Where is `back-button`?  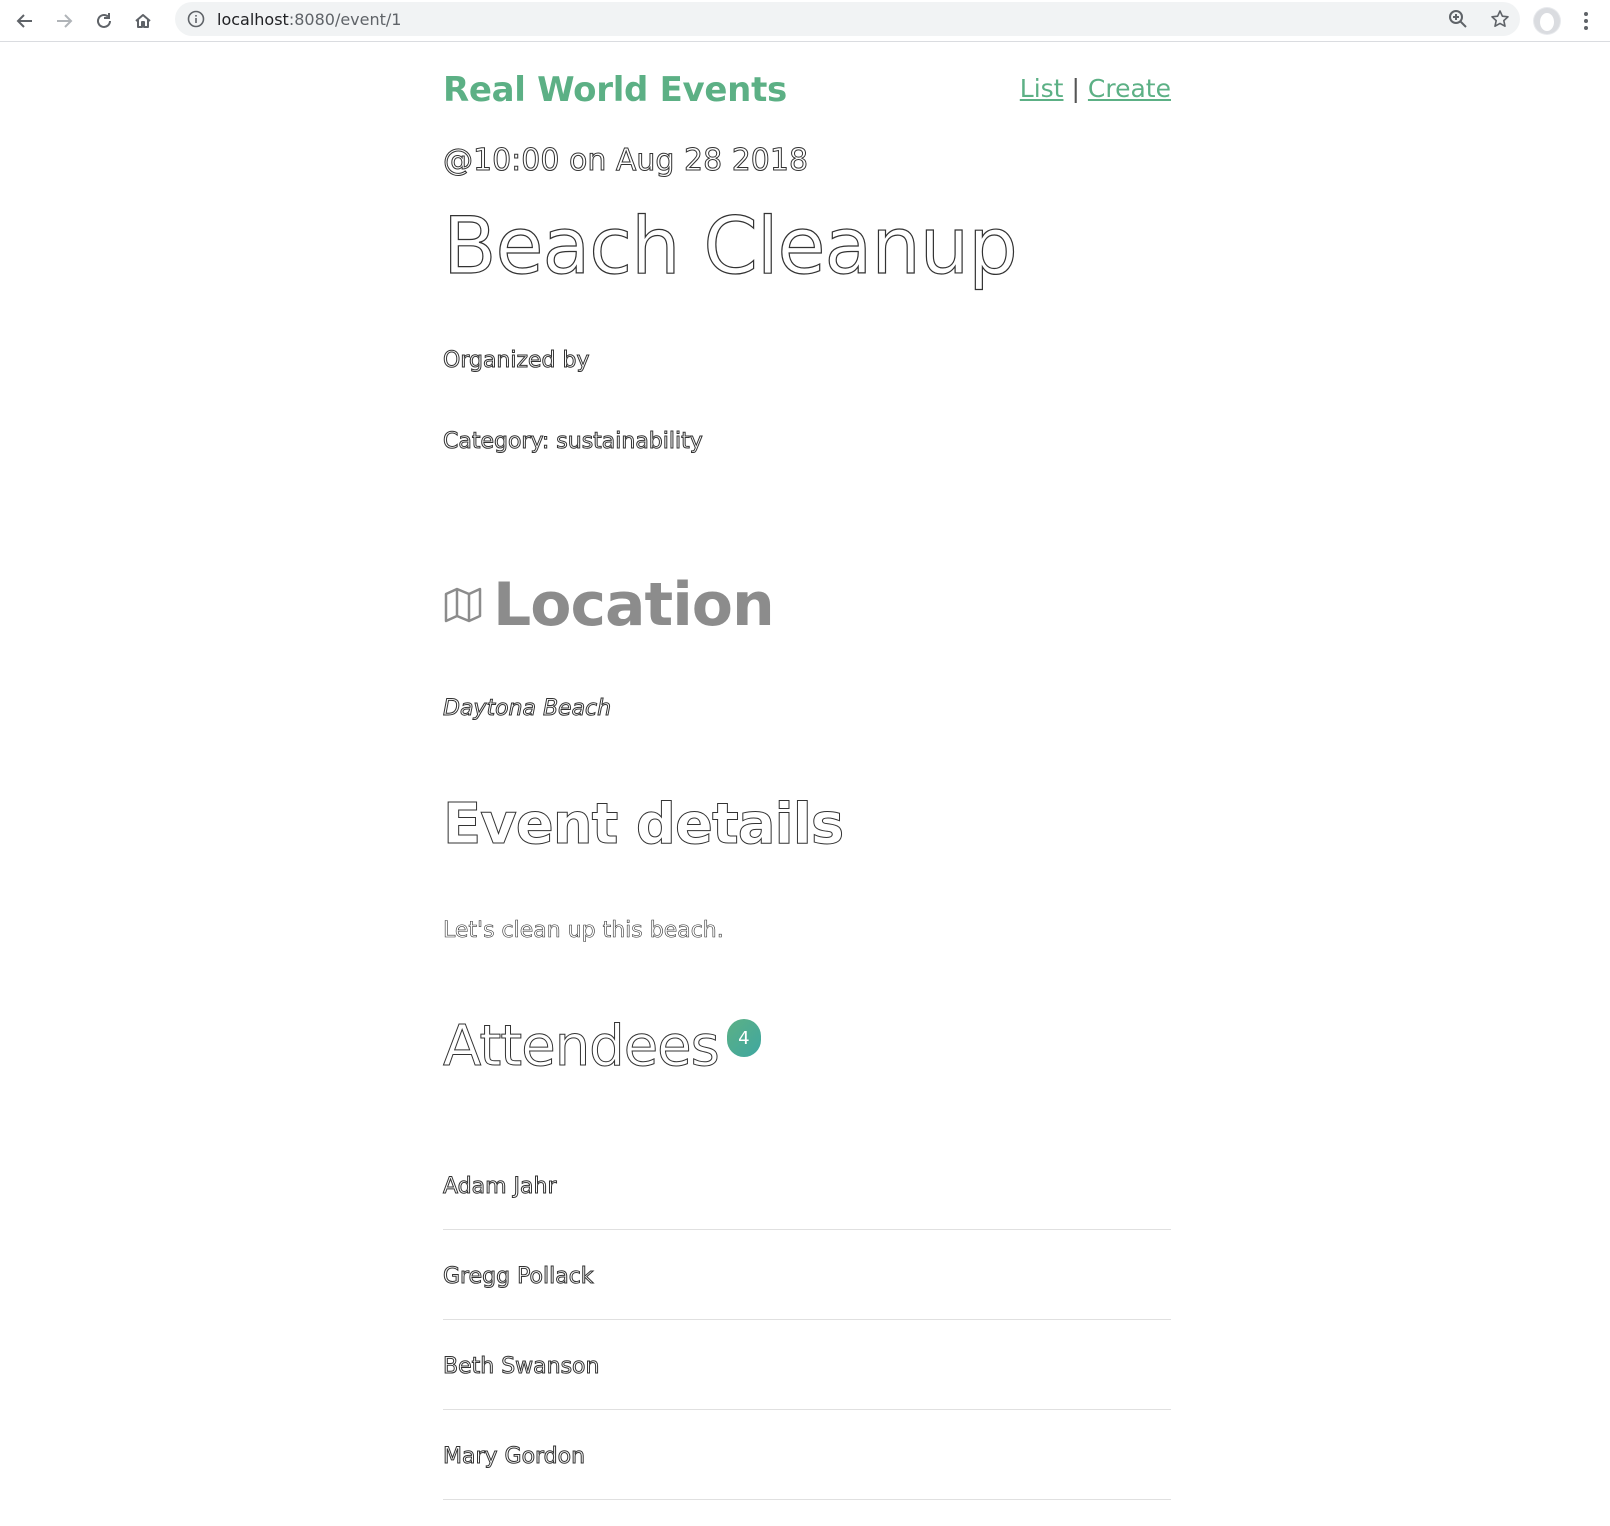
back-button is located at coordinates (25, 21).